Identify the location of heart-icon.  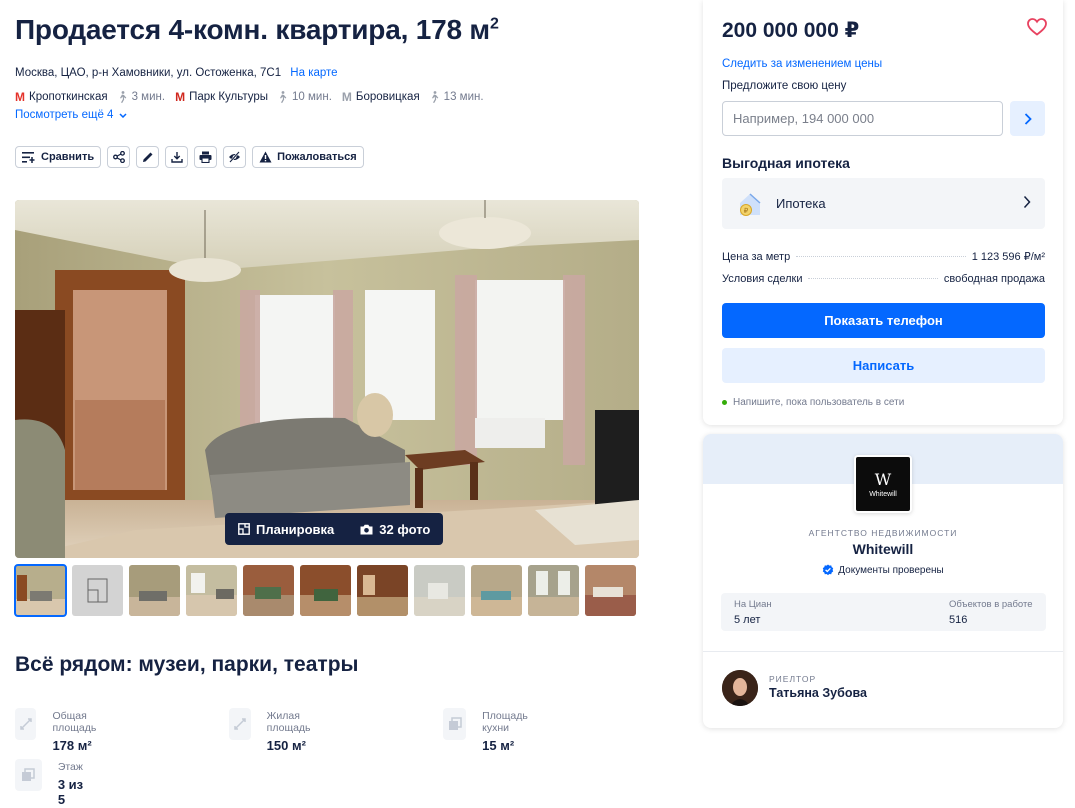
(1037, 27).